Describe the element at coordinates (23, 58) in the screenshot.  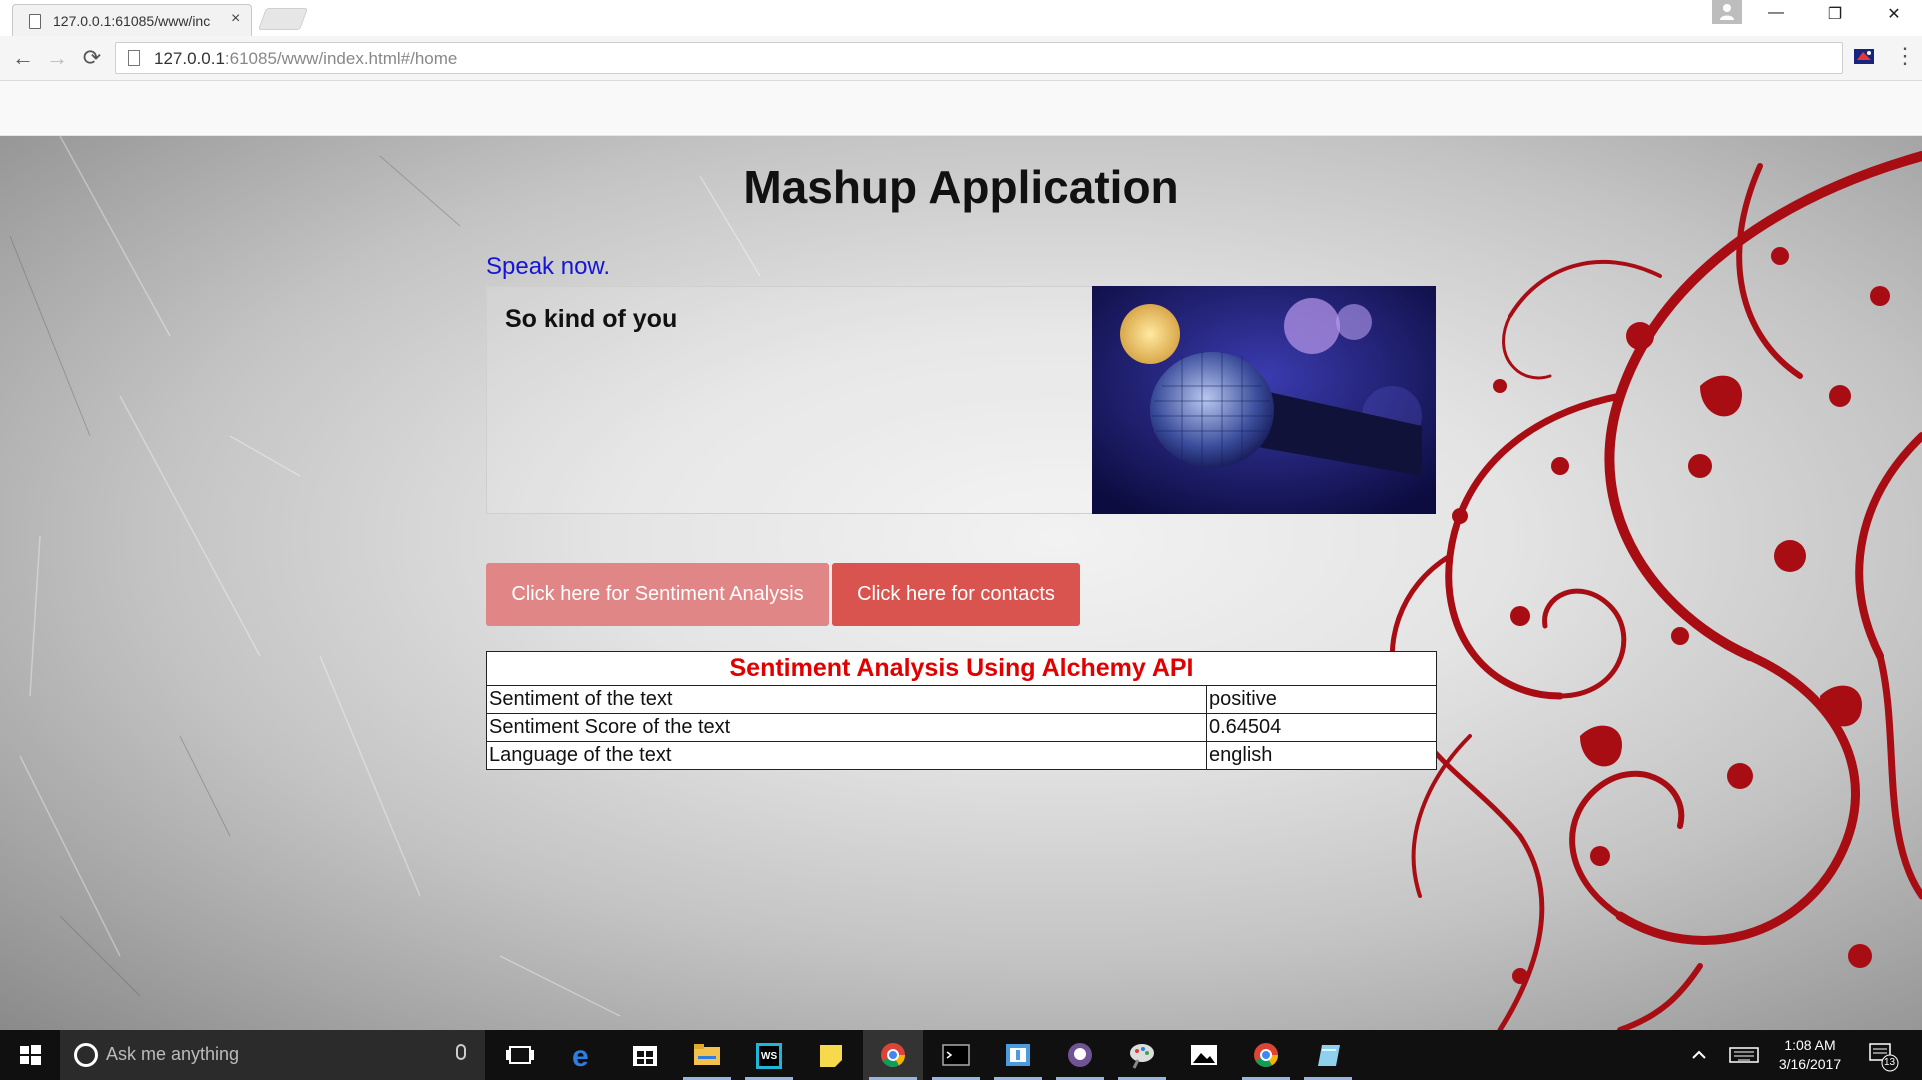
I see `back-icon: ←` at that location.